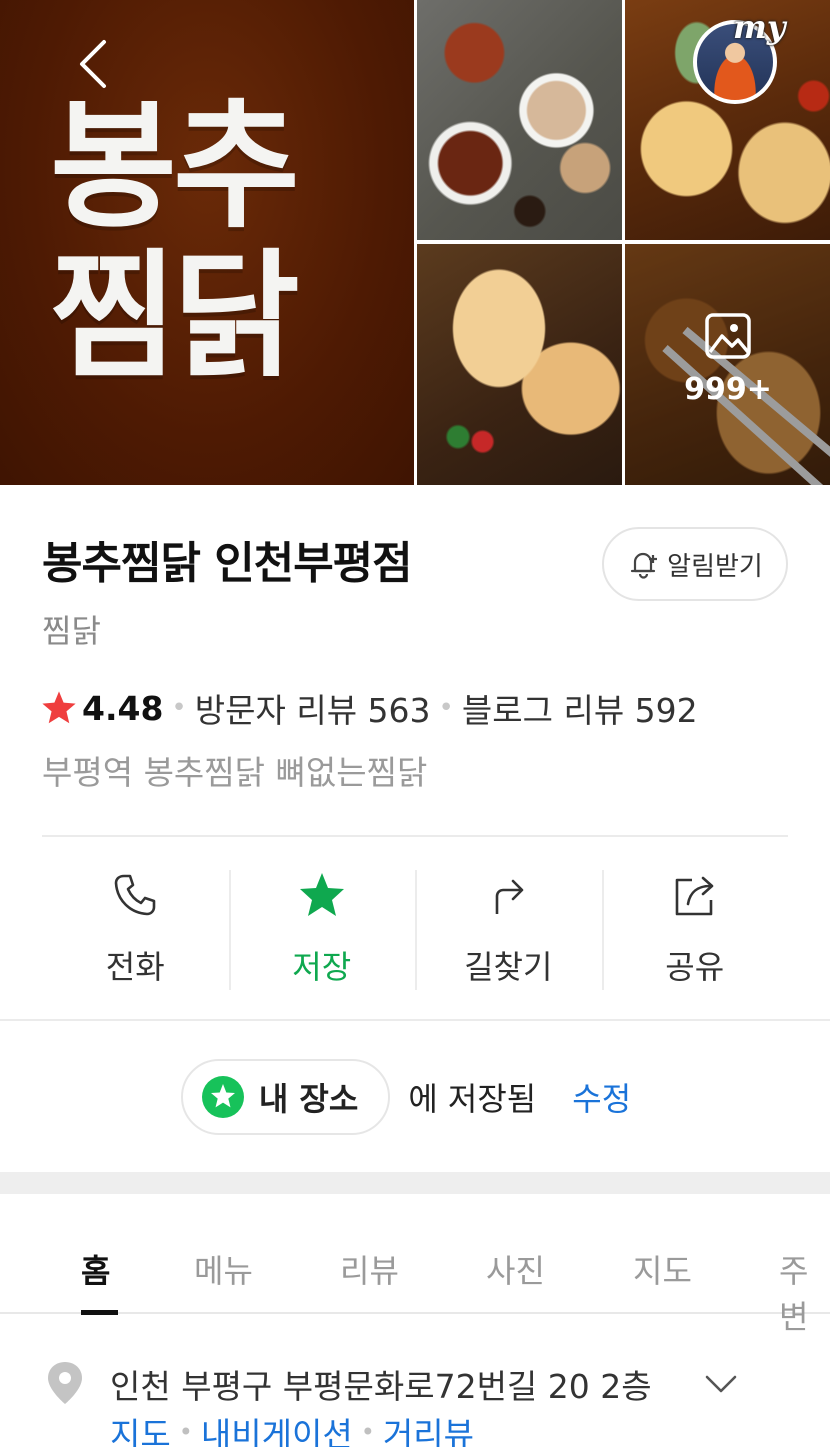 The height and width of the screenshot is (1447, 830). What do you see at coordinates (415, 1183) in the screenshot?
I see `section-spacer` at bounding box center [415, 1183].